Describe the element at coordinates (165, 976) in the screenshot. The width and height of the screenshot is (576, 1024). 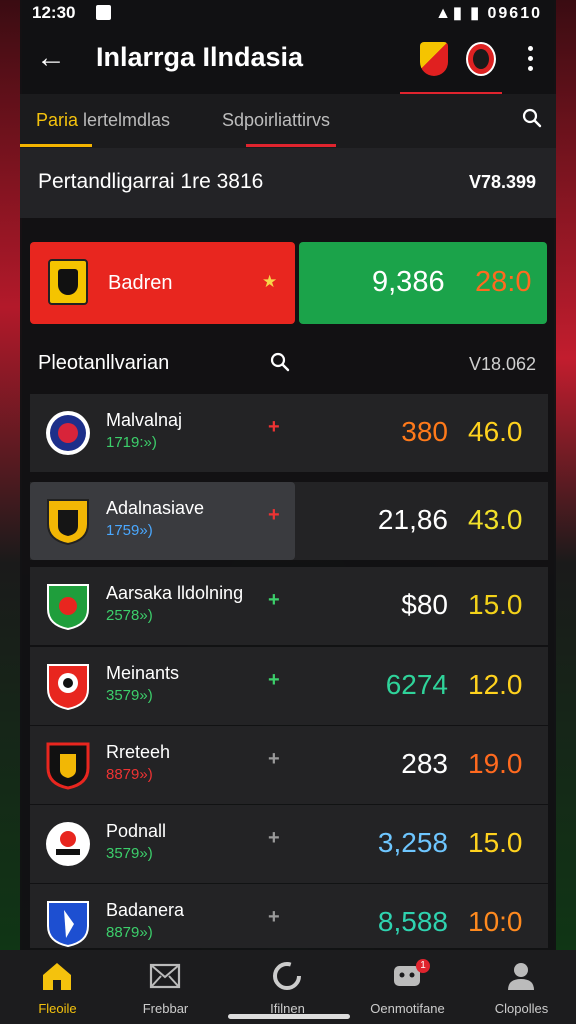
I see `mail-icon` at that location.